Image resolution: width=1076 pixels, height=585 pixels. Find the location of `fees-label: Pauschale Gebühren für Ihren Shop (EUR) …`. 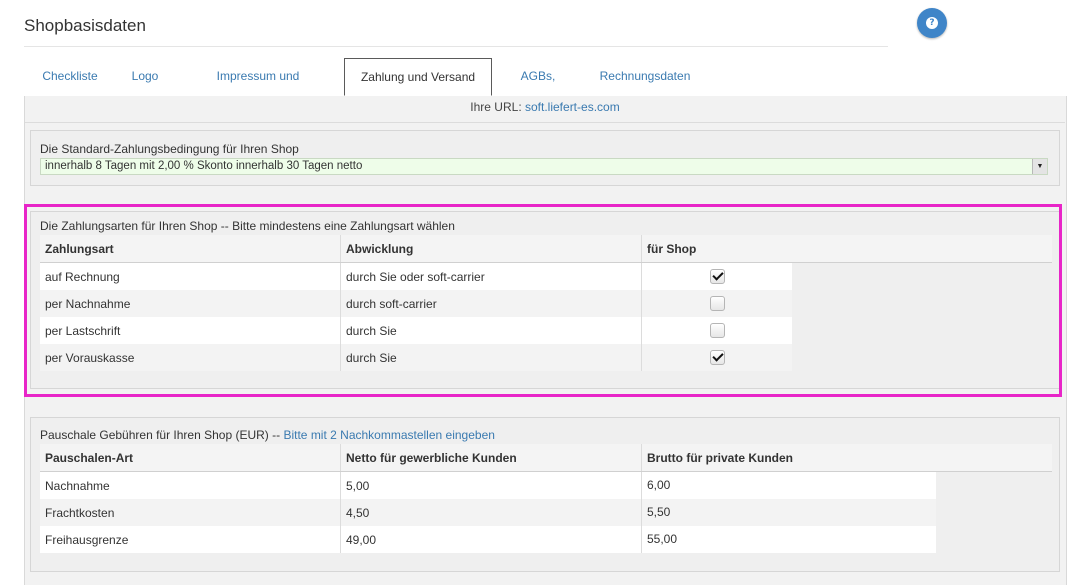

fees-label: Pauschale Gebühren für Ihren Shop (EUR) … is located at coordinates (267, 435).